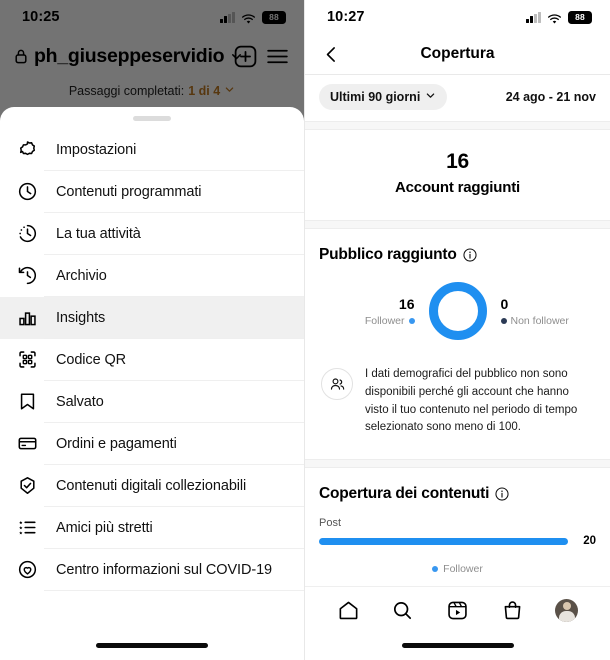  Describe the element at coordinates (539, 320) in the screenshot. I see `non-follower-legend-label: Non follower` at that location.